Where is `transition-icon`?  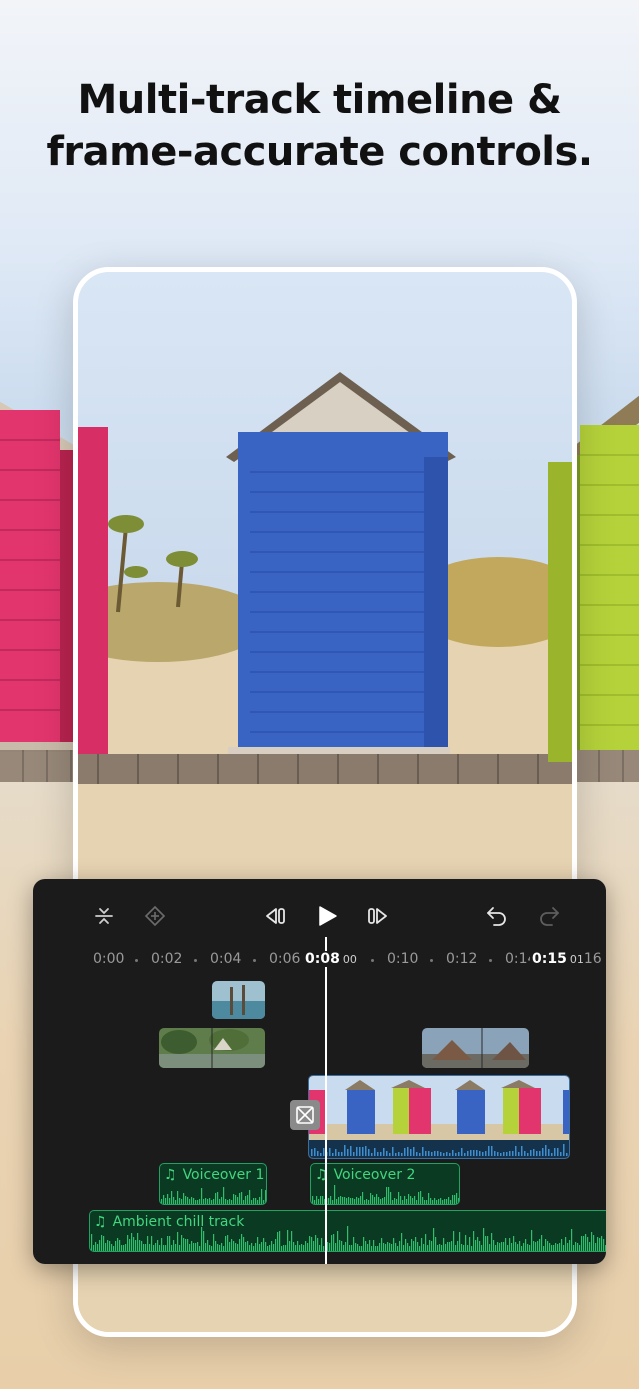 transition-icon is located at coordinates (305, 1115).